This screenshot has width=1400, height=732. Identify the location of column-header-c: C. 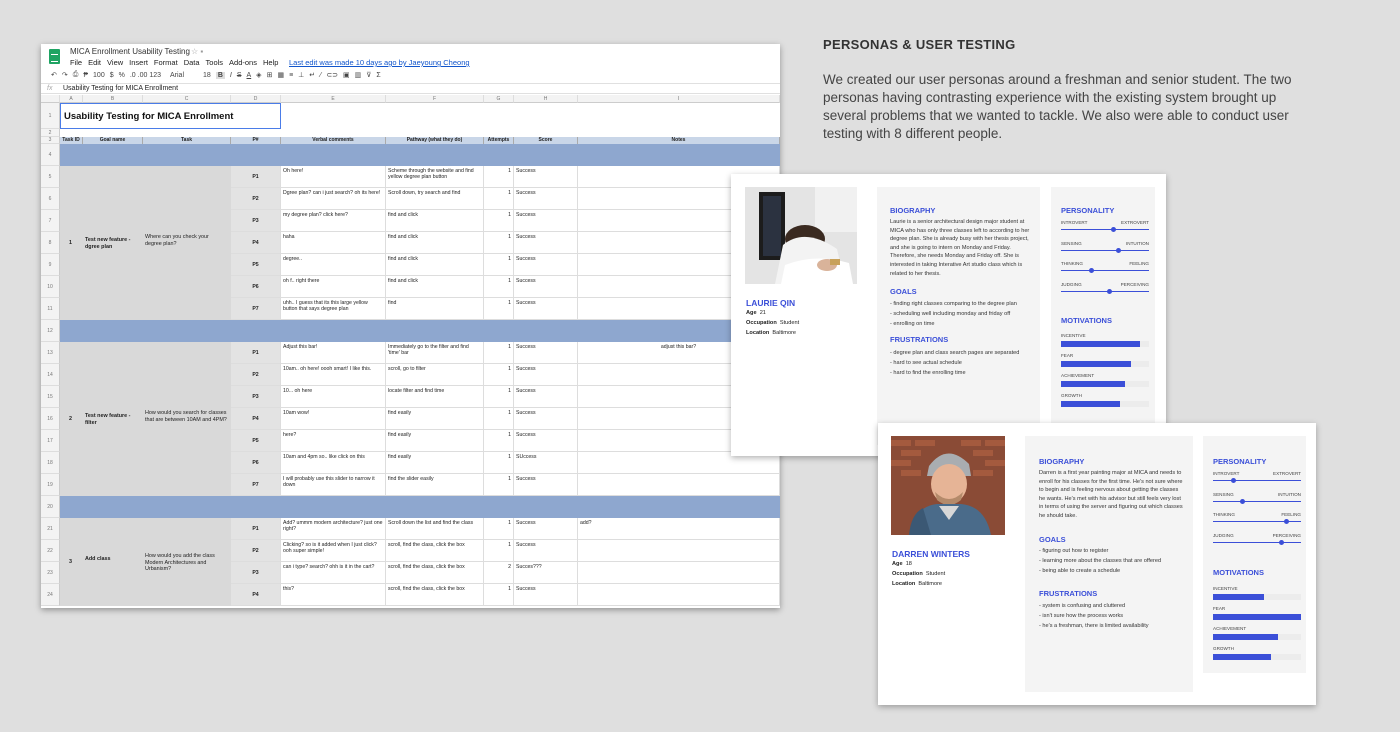
(187, 99).